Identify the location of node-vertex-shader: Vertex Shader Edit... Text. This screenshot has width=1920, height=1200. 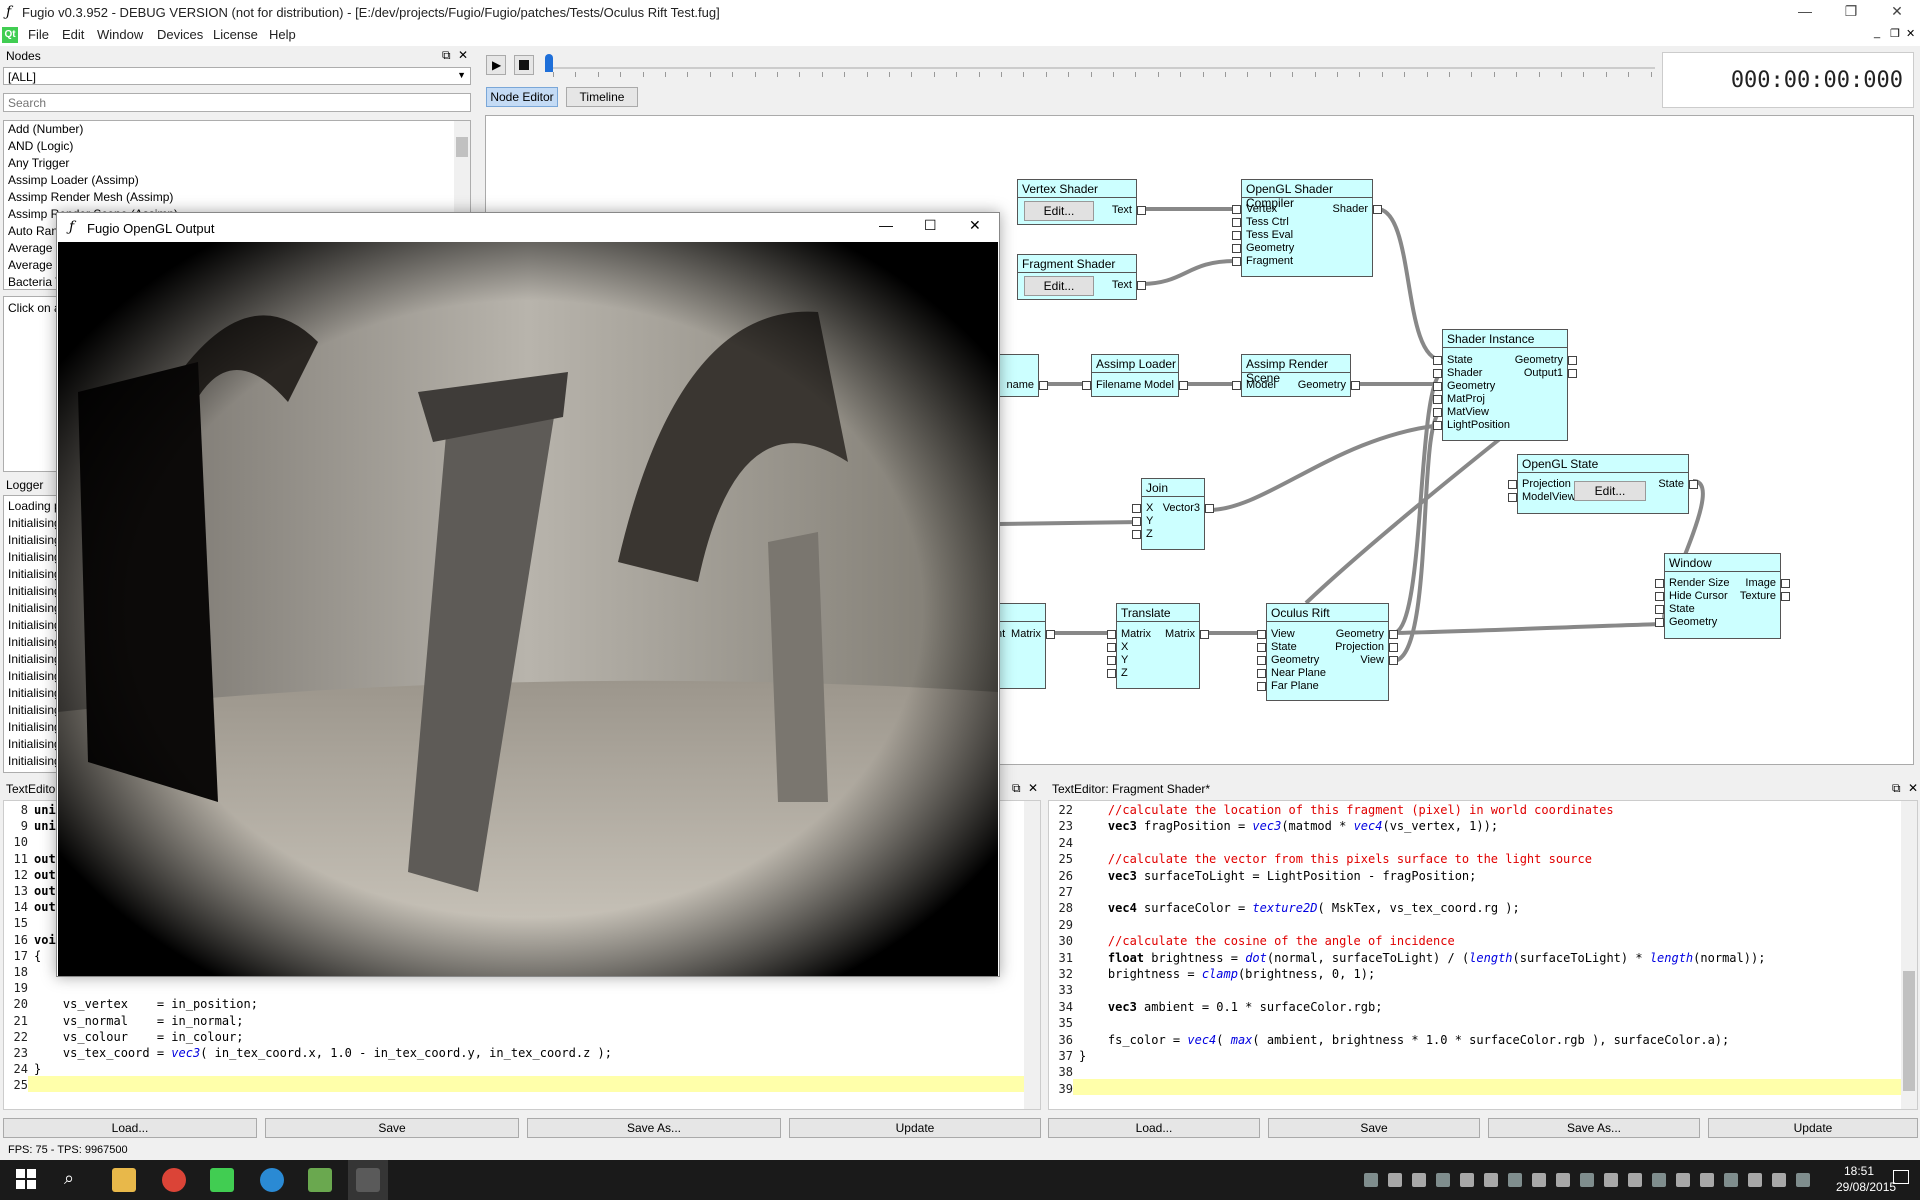
(1081, 202).